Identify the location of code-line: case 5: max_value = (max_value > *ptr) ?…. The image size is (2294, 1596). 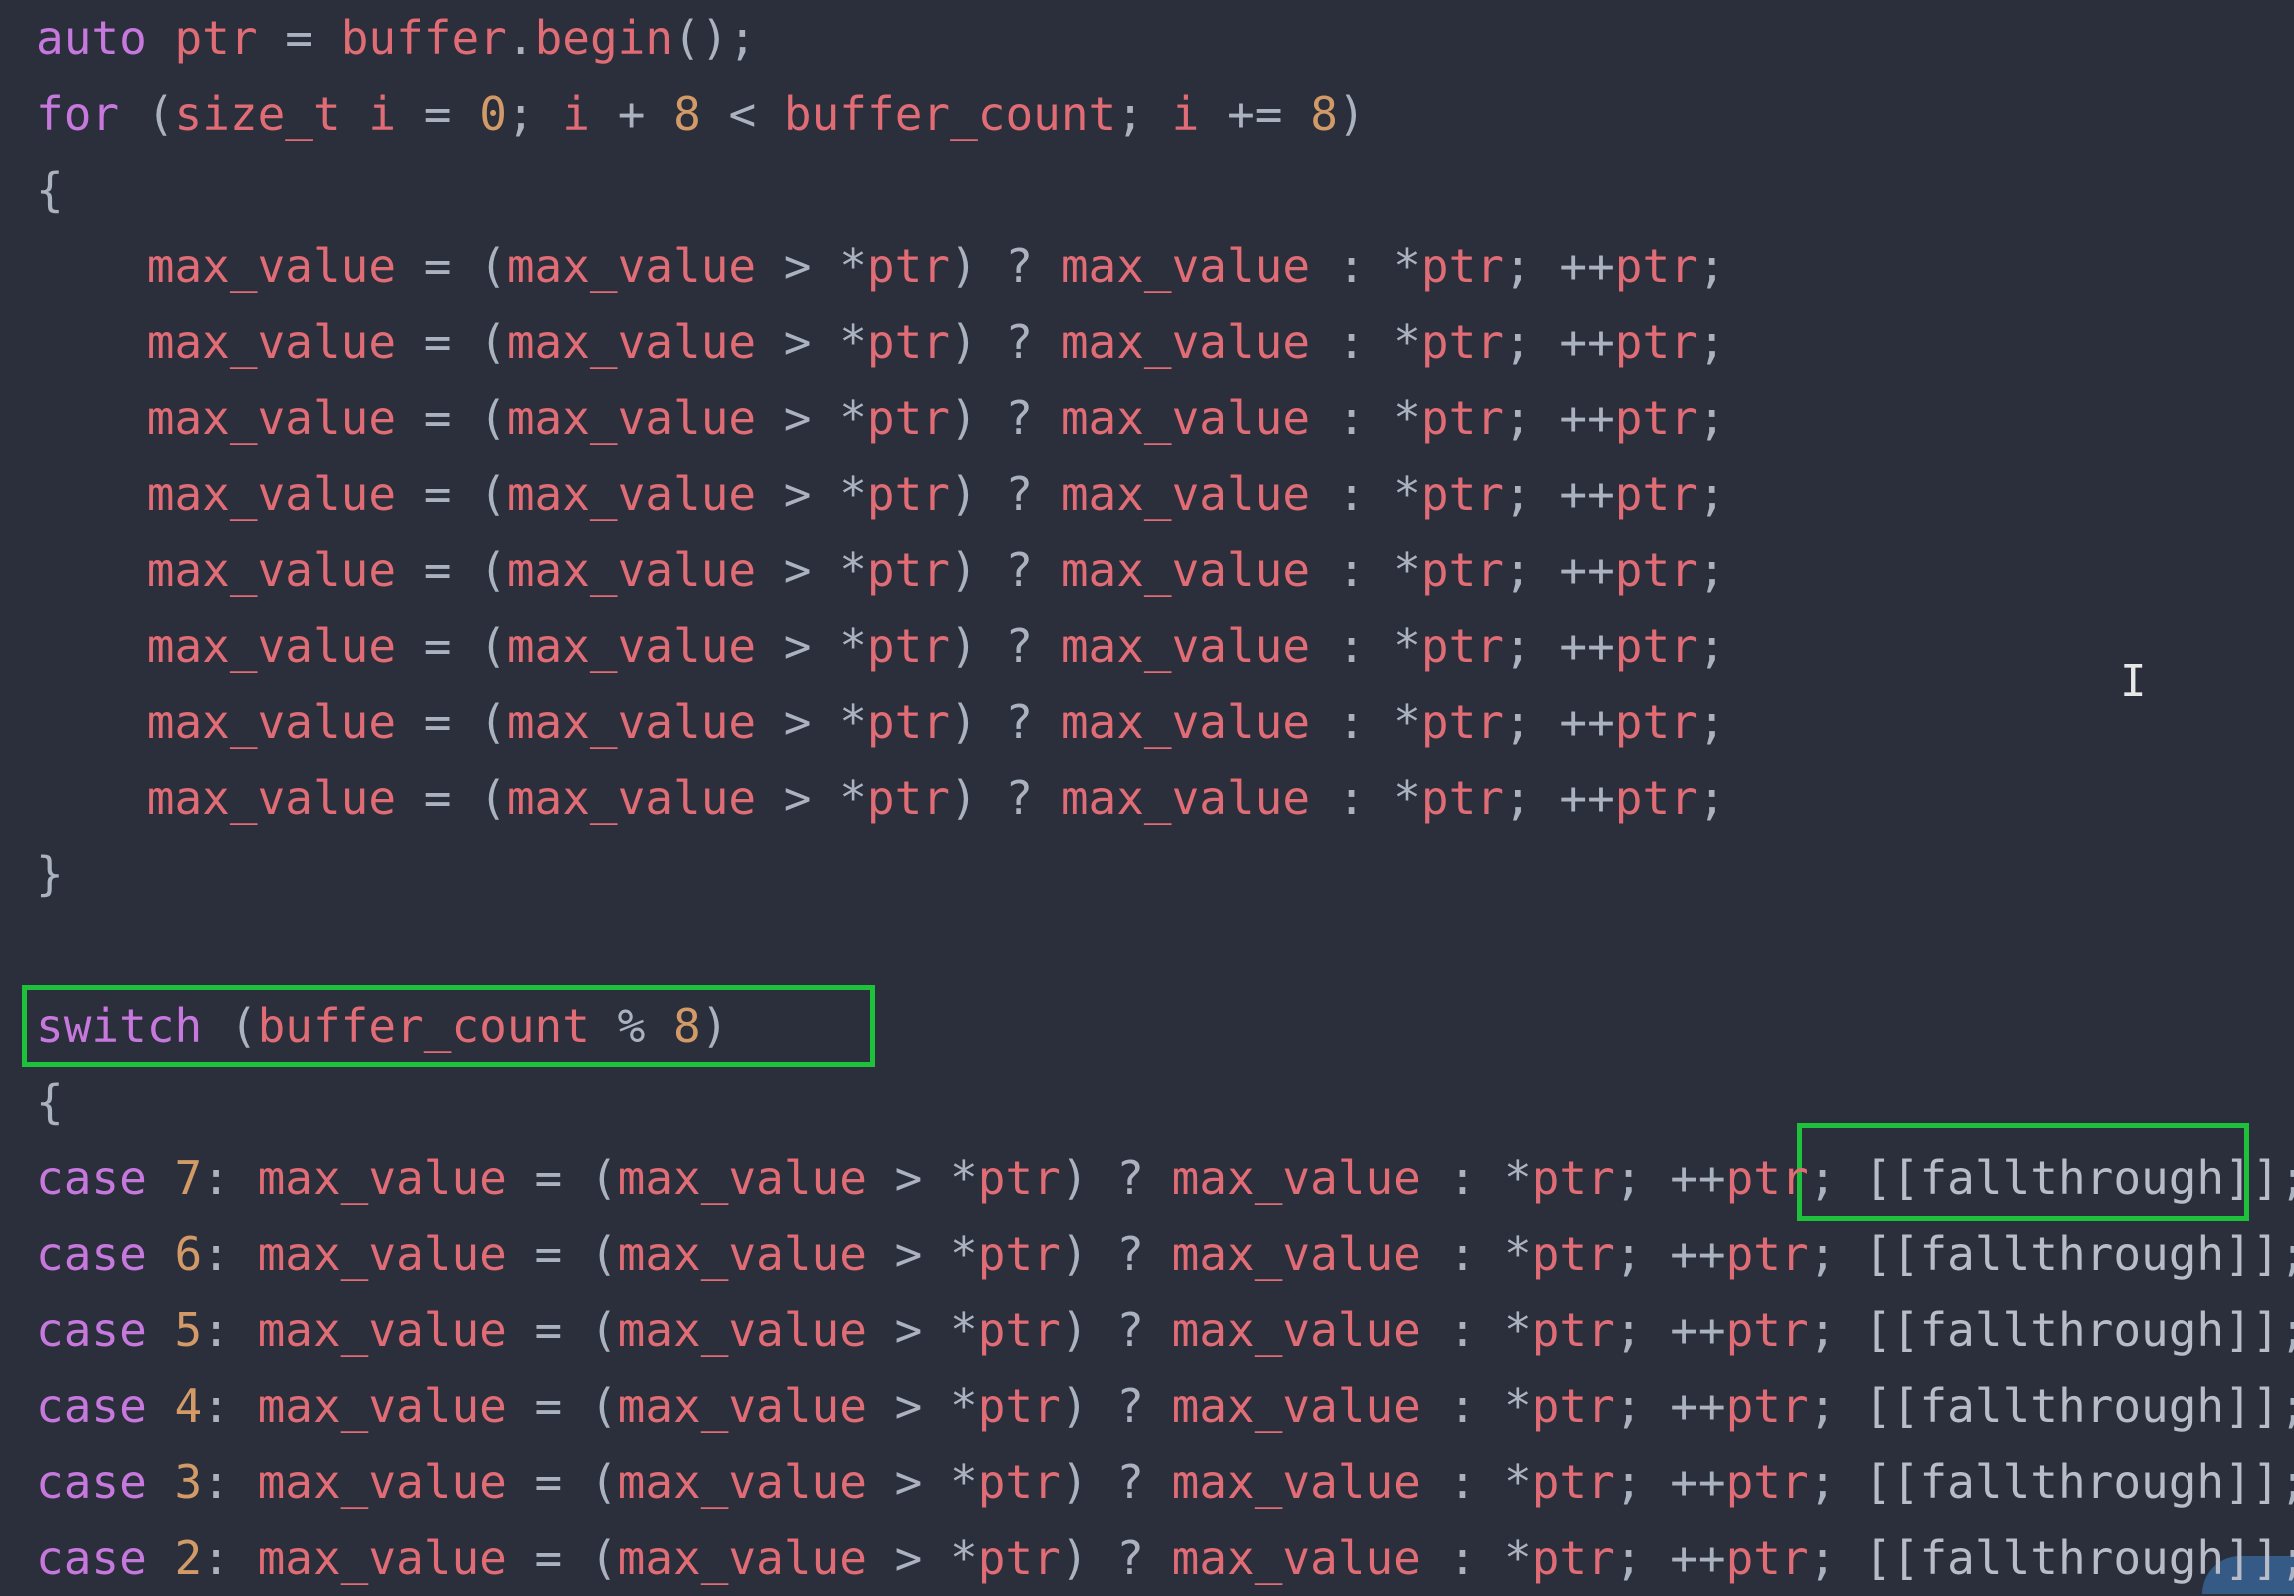
(1165, 1330).